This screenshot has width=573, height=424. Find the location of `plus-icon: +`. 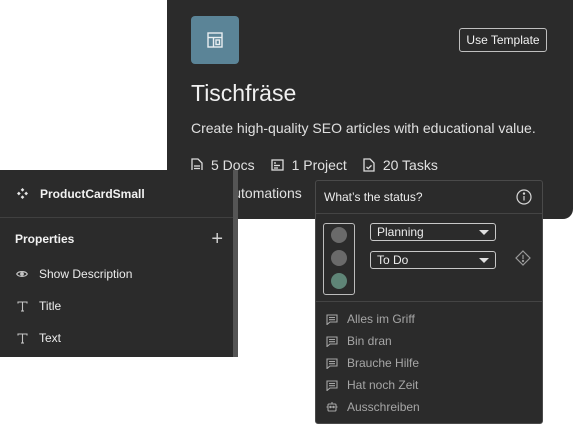

plus-icon: + is located at coordinates (217, 239).